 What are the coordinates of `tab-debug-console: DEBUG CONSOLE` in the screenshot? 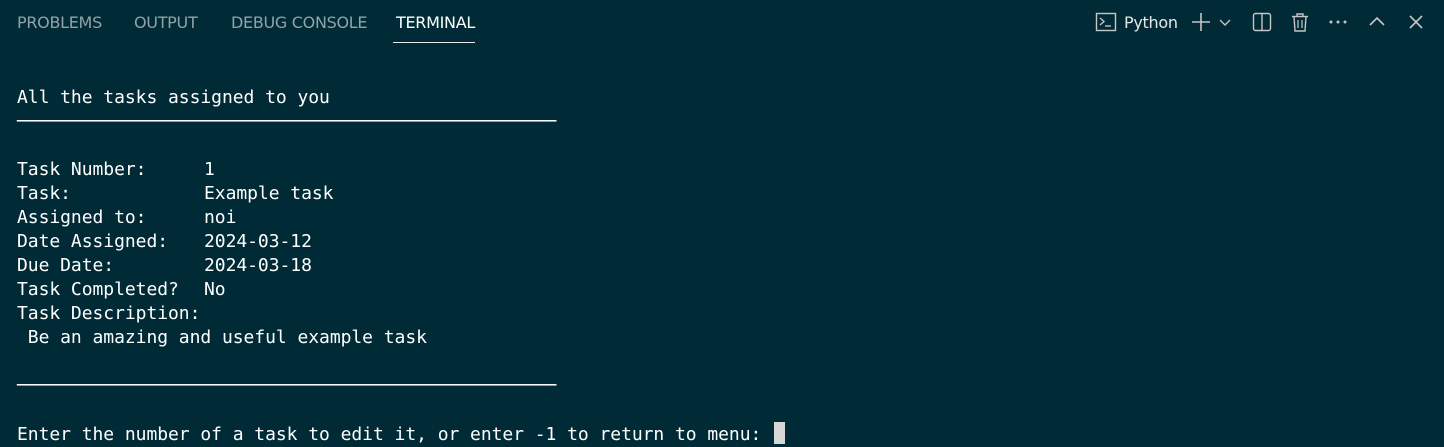 It's located at (299, 22).